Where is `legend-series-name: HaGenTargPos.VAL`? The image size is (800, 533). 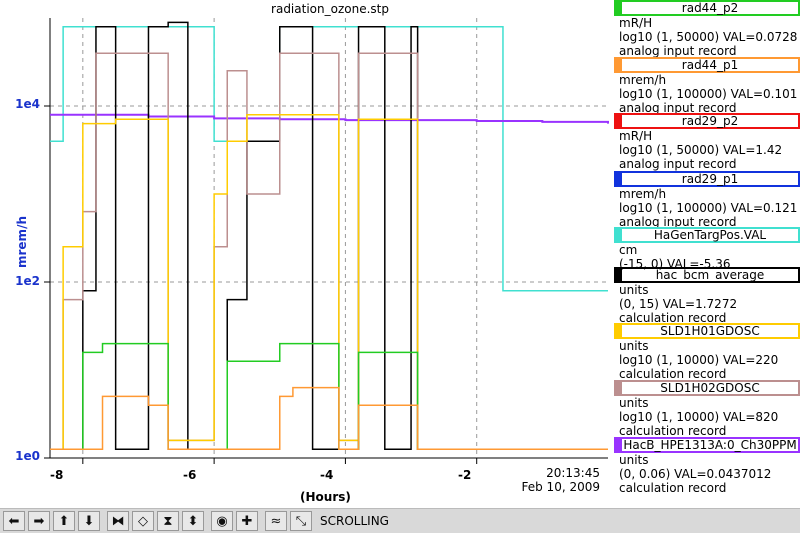
legend-series-name: HaGenTargPos.VAL is located at coordinates (710, 235).